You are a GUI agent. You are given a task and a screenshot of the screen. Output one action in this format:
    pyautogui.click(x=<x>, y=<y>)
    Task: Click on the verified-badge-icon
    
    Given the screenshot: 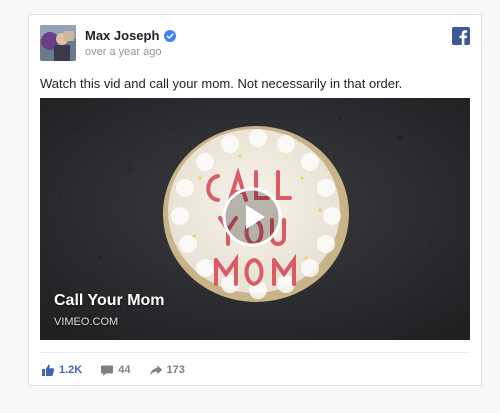 What is the action you would take?
    pyautogui.click(x=170, y=35)
    